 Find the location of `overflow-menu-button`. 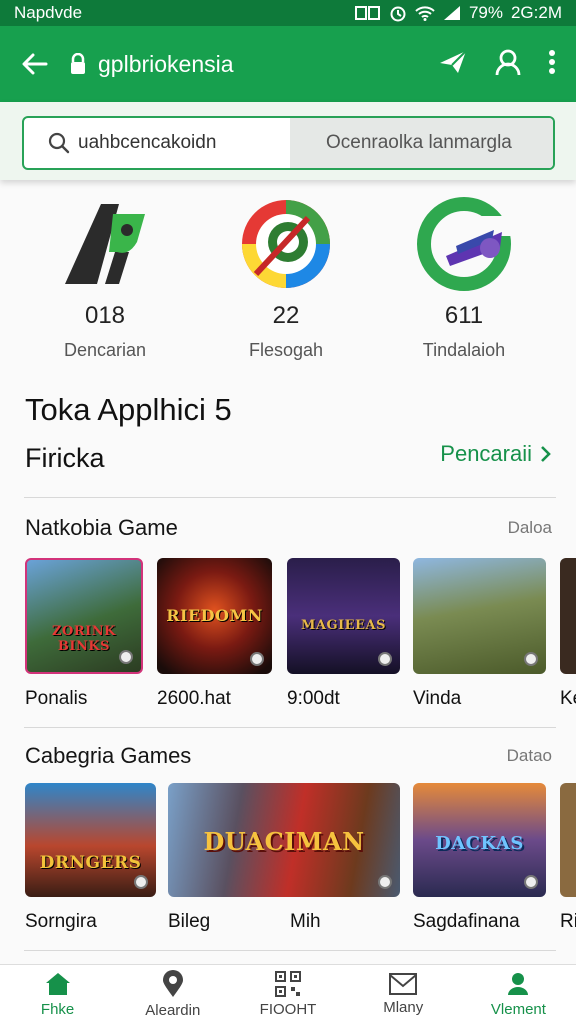

overflow-menu-button is located at coordinates (552, 64).